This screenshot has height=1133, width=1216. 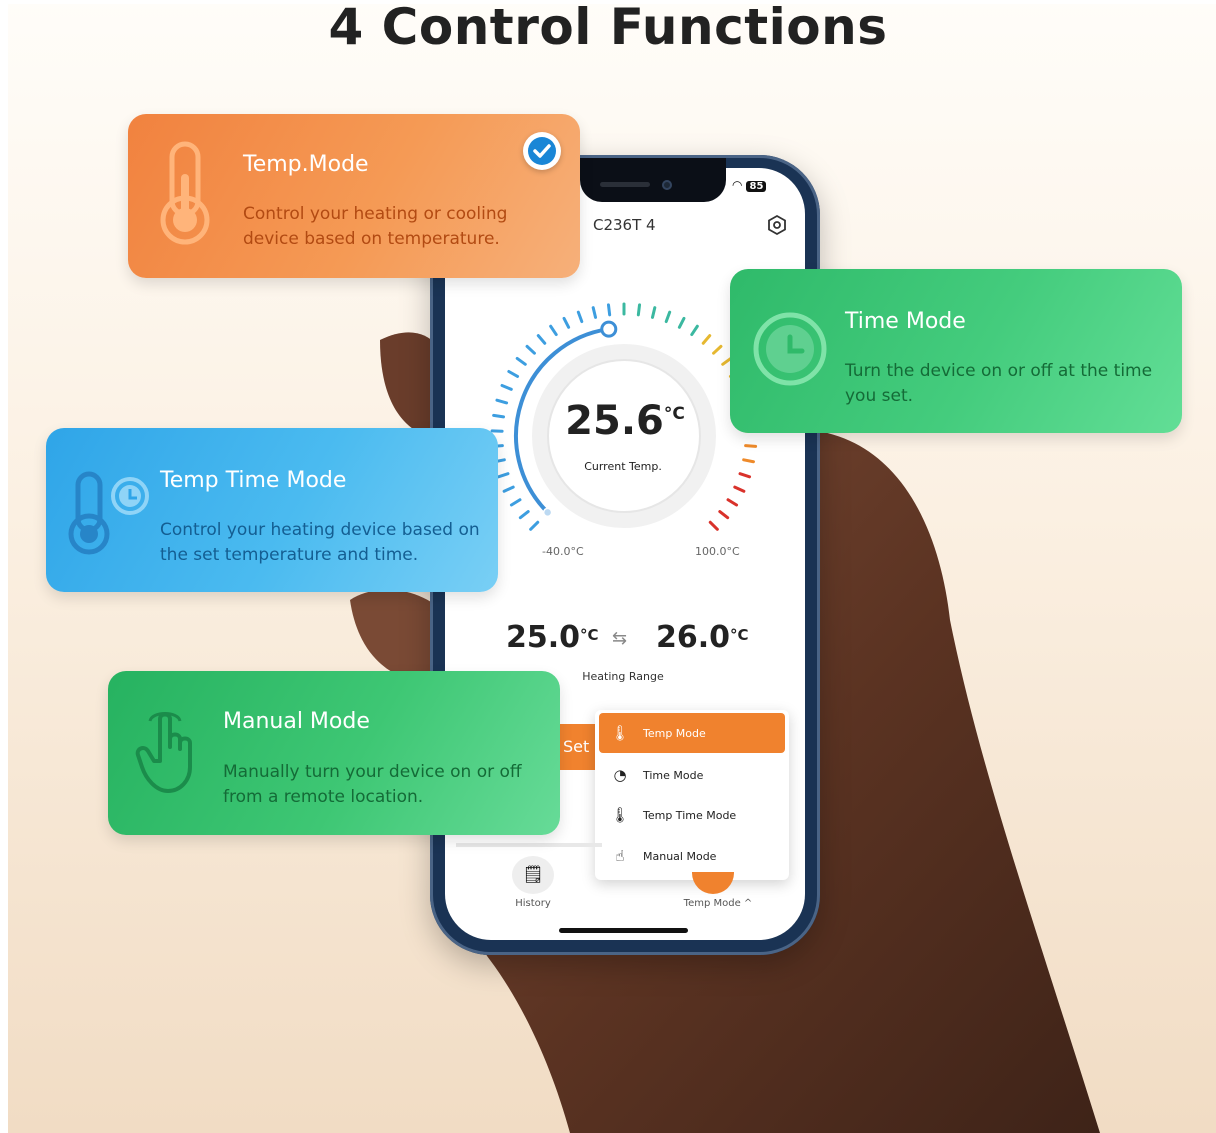 I want to click on menu-item-time-mode: ◔ Time Mode, so click(x=692, y=775).